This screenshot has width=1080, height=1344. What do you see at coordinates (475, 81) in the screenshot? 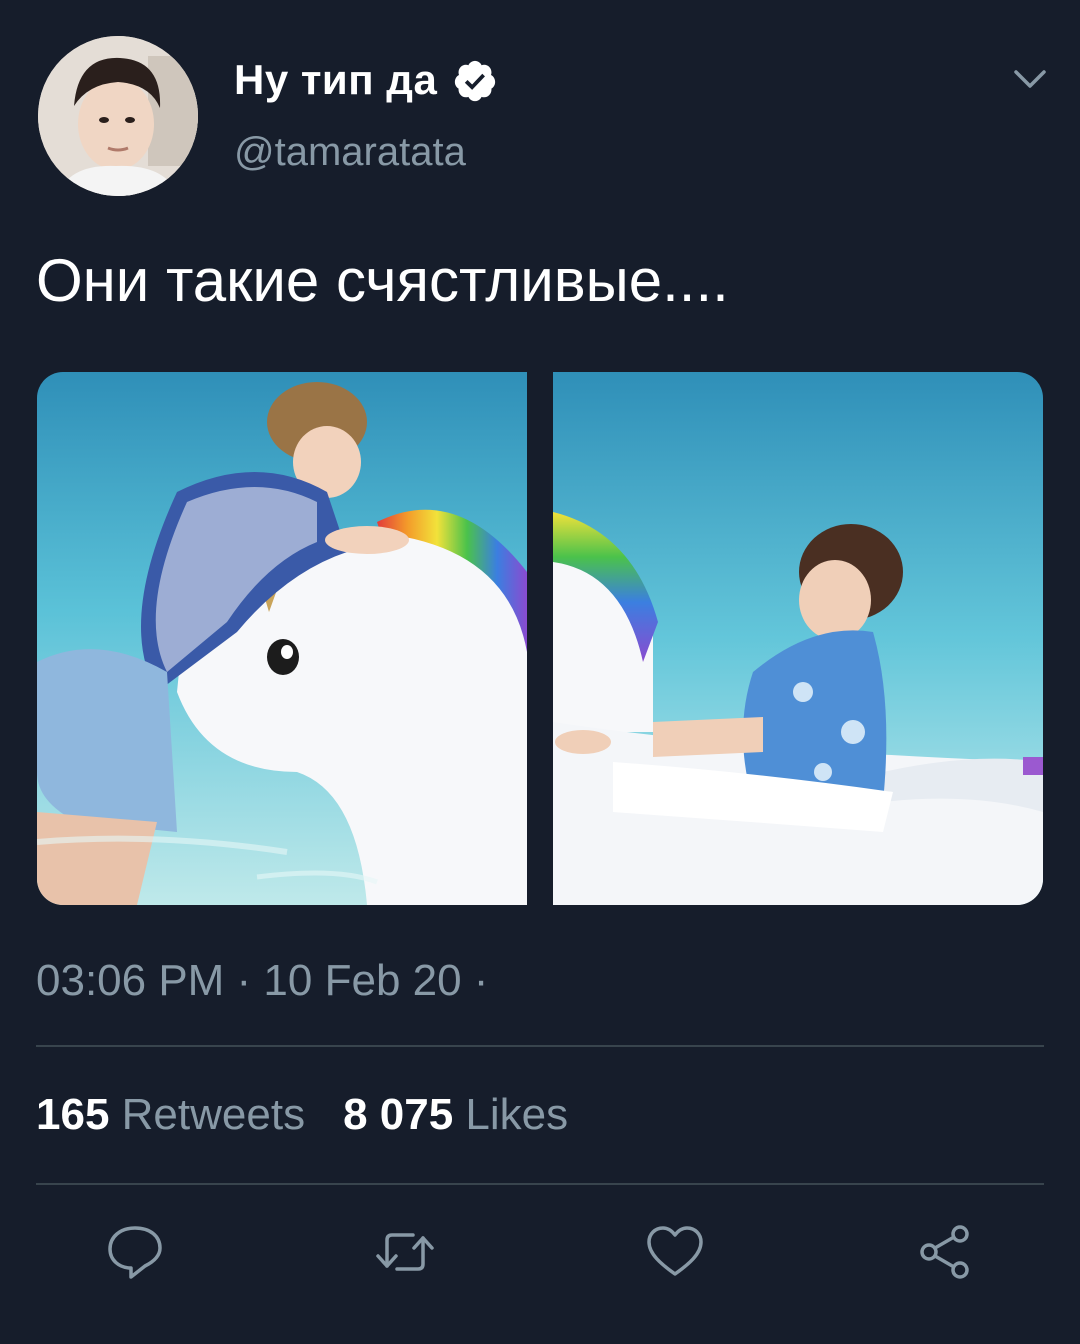
I see `verified-badge-icon` at bounding box center [475, 81].